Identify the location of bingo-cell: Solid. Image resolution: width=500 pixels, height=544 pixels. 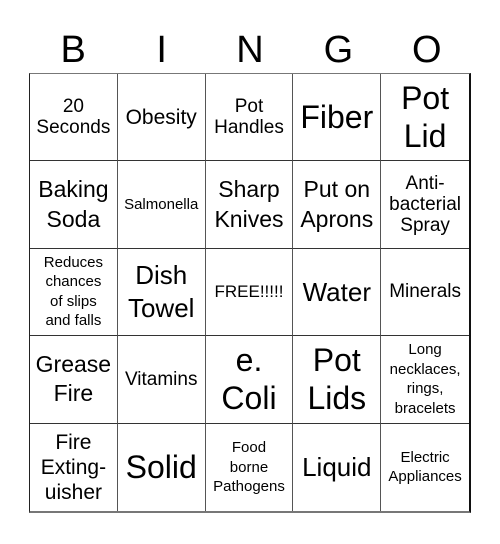
(162, 467).